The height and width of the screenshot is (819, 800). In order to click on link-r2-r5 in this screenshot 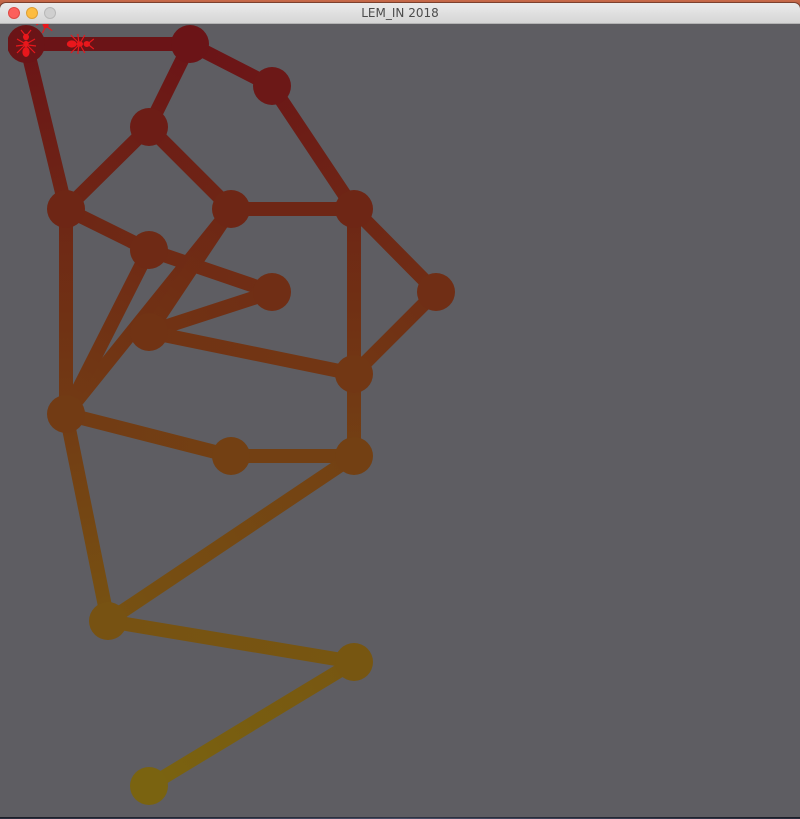, I will do `click(313, 147)`.